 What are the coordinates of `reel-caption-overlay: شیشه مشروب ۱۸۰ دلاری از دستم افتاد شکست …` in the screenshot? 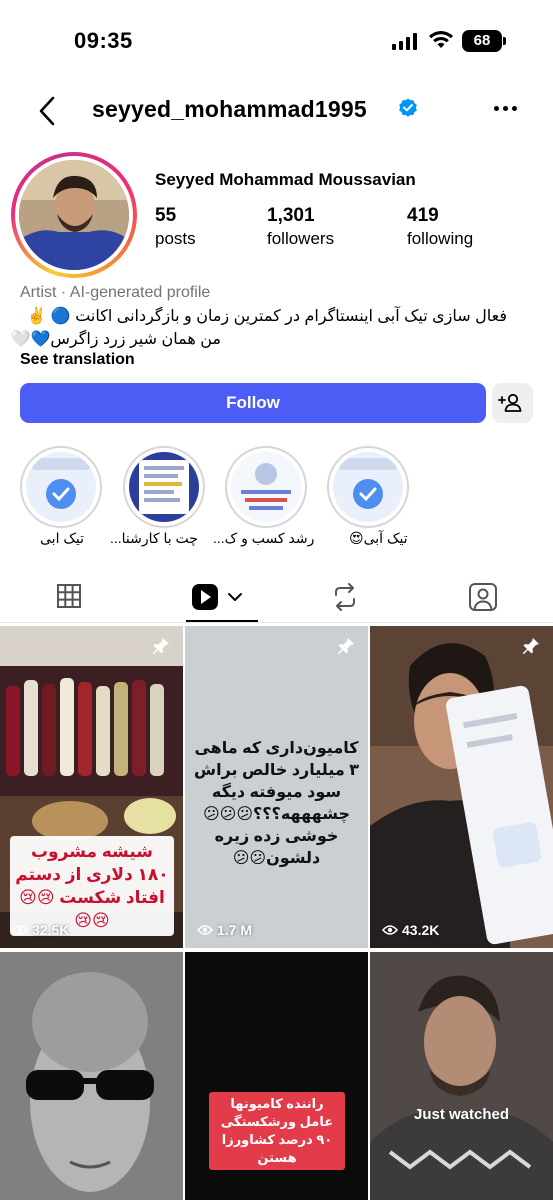 It's located at (92, 886).